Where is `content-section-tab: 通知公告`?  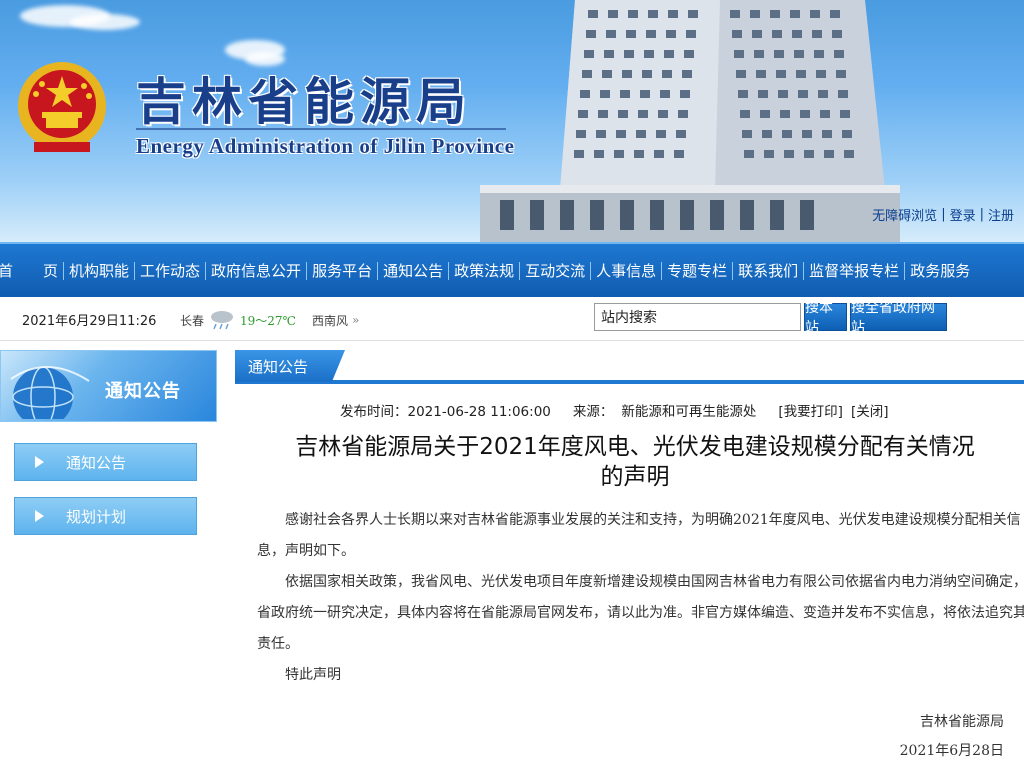
content-section-tab: 通知公告 is located at coordinates (290, 366).